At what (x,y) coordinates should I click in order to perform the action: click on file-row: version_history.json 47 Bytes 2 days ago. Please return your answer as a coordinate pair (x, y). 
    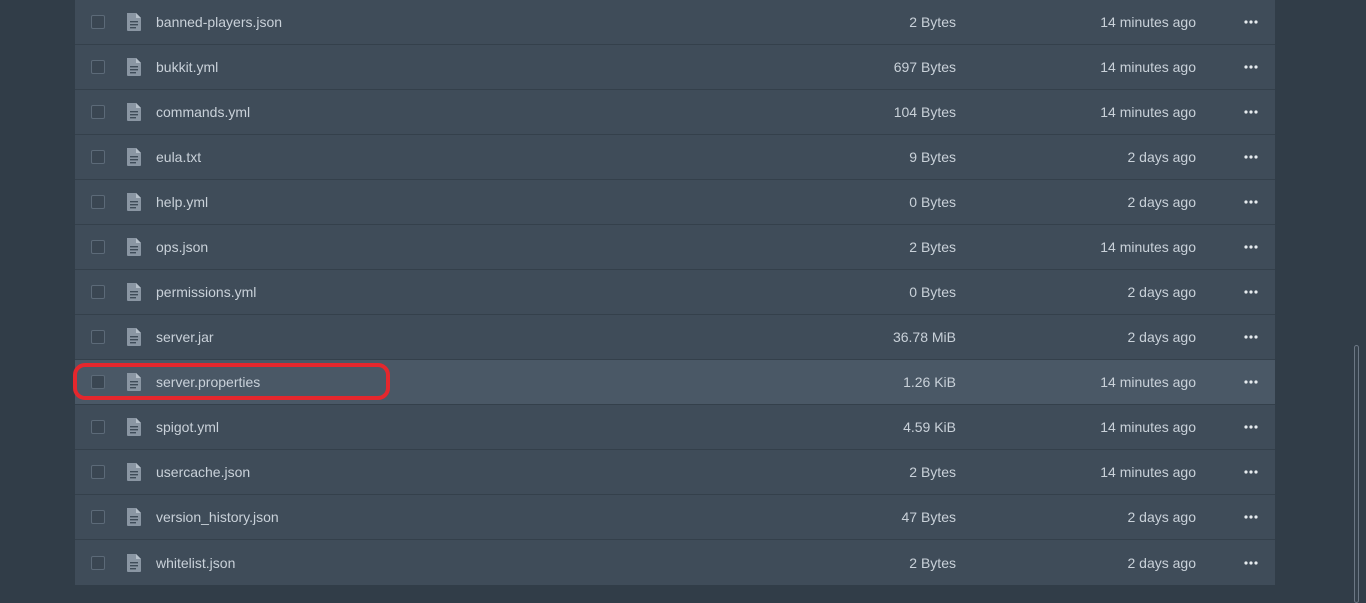
    Looking at the image, I should click on (675, 517).